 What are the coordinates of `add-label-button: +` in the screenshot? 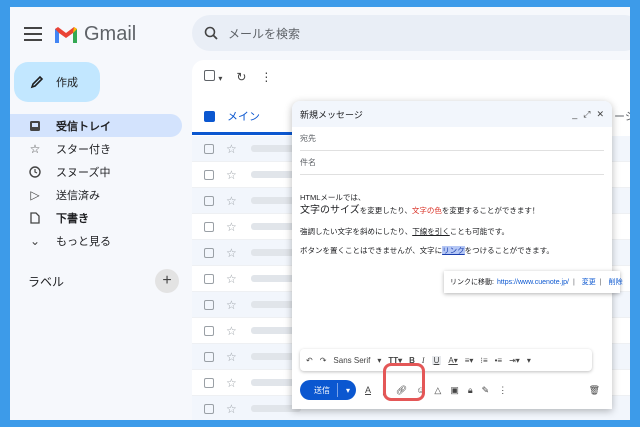 It's located at (167, 281).